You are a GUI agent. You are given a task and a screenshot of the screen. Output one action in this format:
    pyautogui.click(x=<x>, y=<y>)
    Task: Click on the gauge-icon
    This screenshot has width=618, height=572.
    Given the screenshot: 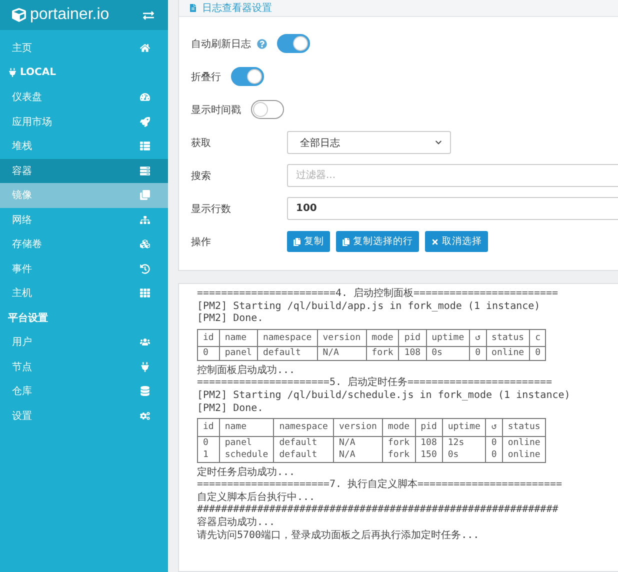 What is the action you would take?
    pyautogui.click(x=145, y=97)
    